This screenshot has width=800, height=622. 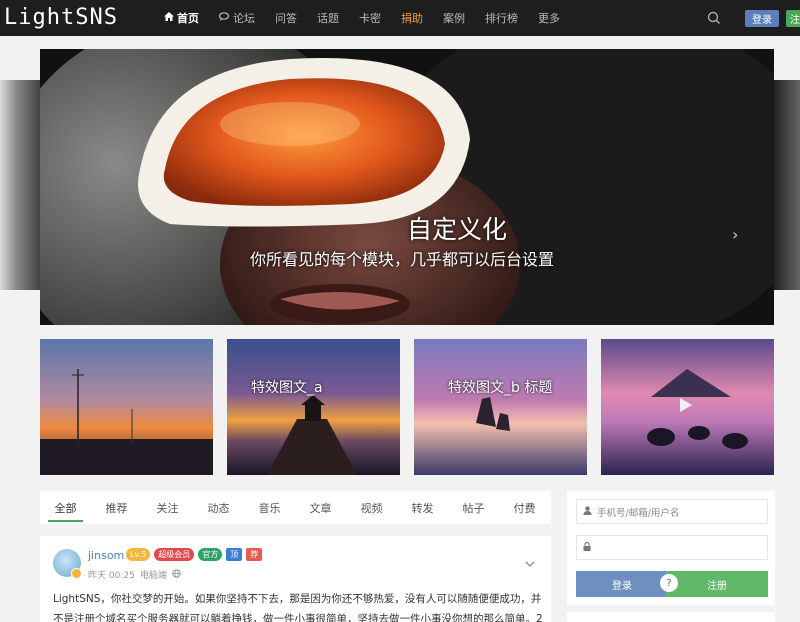 I want to click on register-button-top: 注, so click(x=793, y=18).